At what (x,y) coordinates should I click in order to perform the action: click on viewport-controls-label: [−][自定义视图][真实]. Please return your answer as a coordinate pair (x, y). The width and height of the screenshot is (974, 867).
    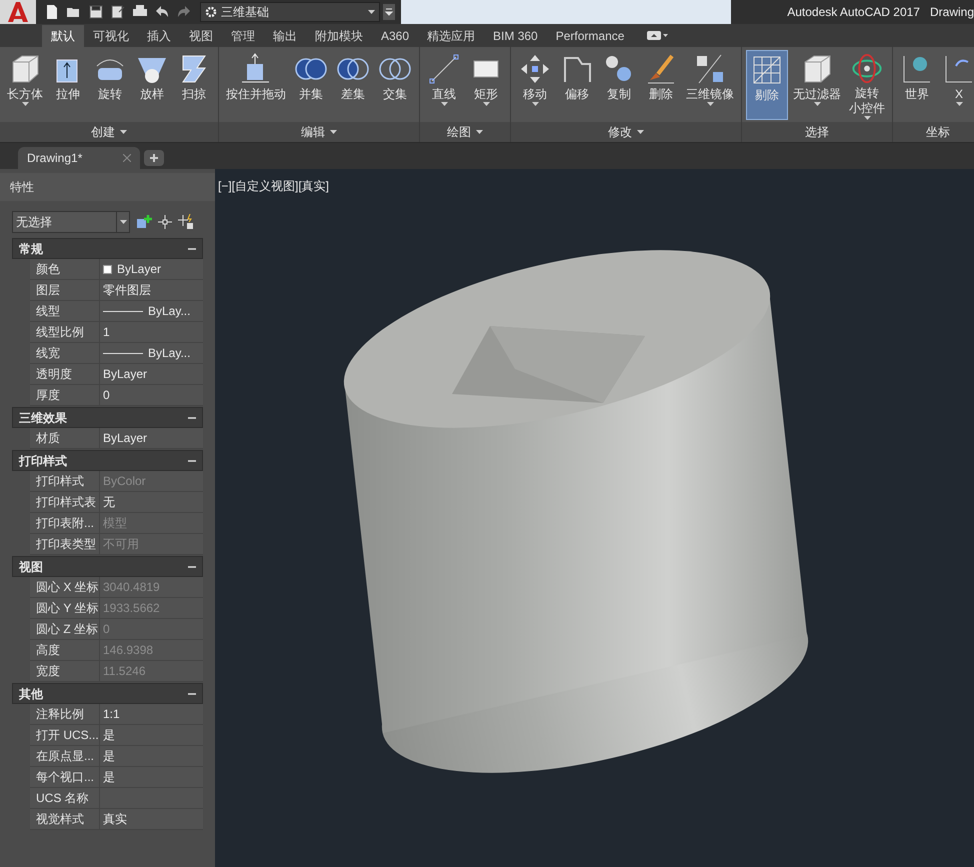
    Looking at the image, I should click on (274, 186).